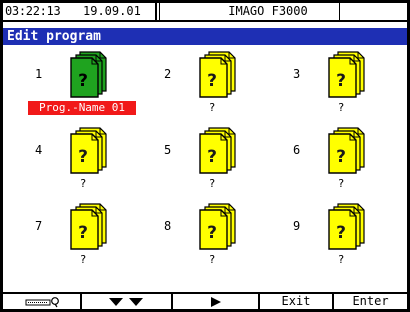  Describe the element at coordinates (82, 108) in the screenshot. I see `program-name-label: Prog.-Name 01` at that location.